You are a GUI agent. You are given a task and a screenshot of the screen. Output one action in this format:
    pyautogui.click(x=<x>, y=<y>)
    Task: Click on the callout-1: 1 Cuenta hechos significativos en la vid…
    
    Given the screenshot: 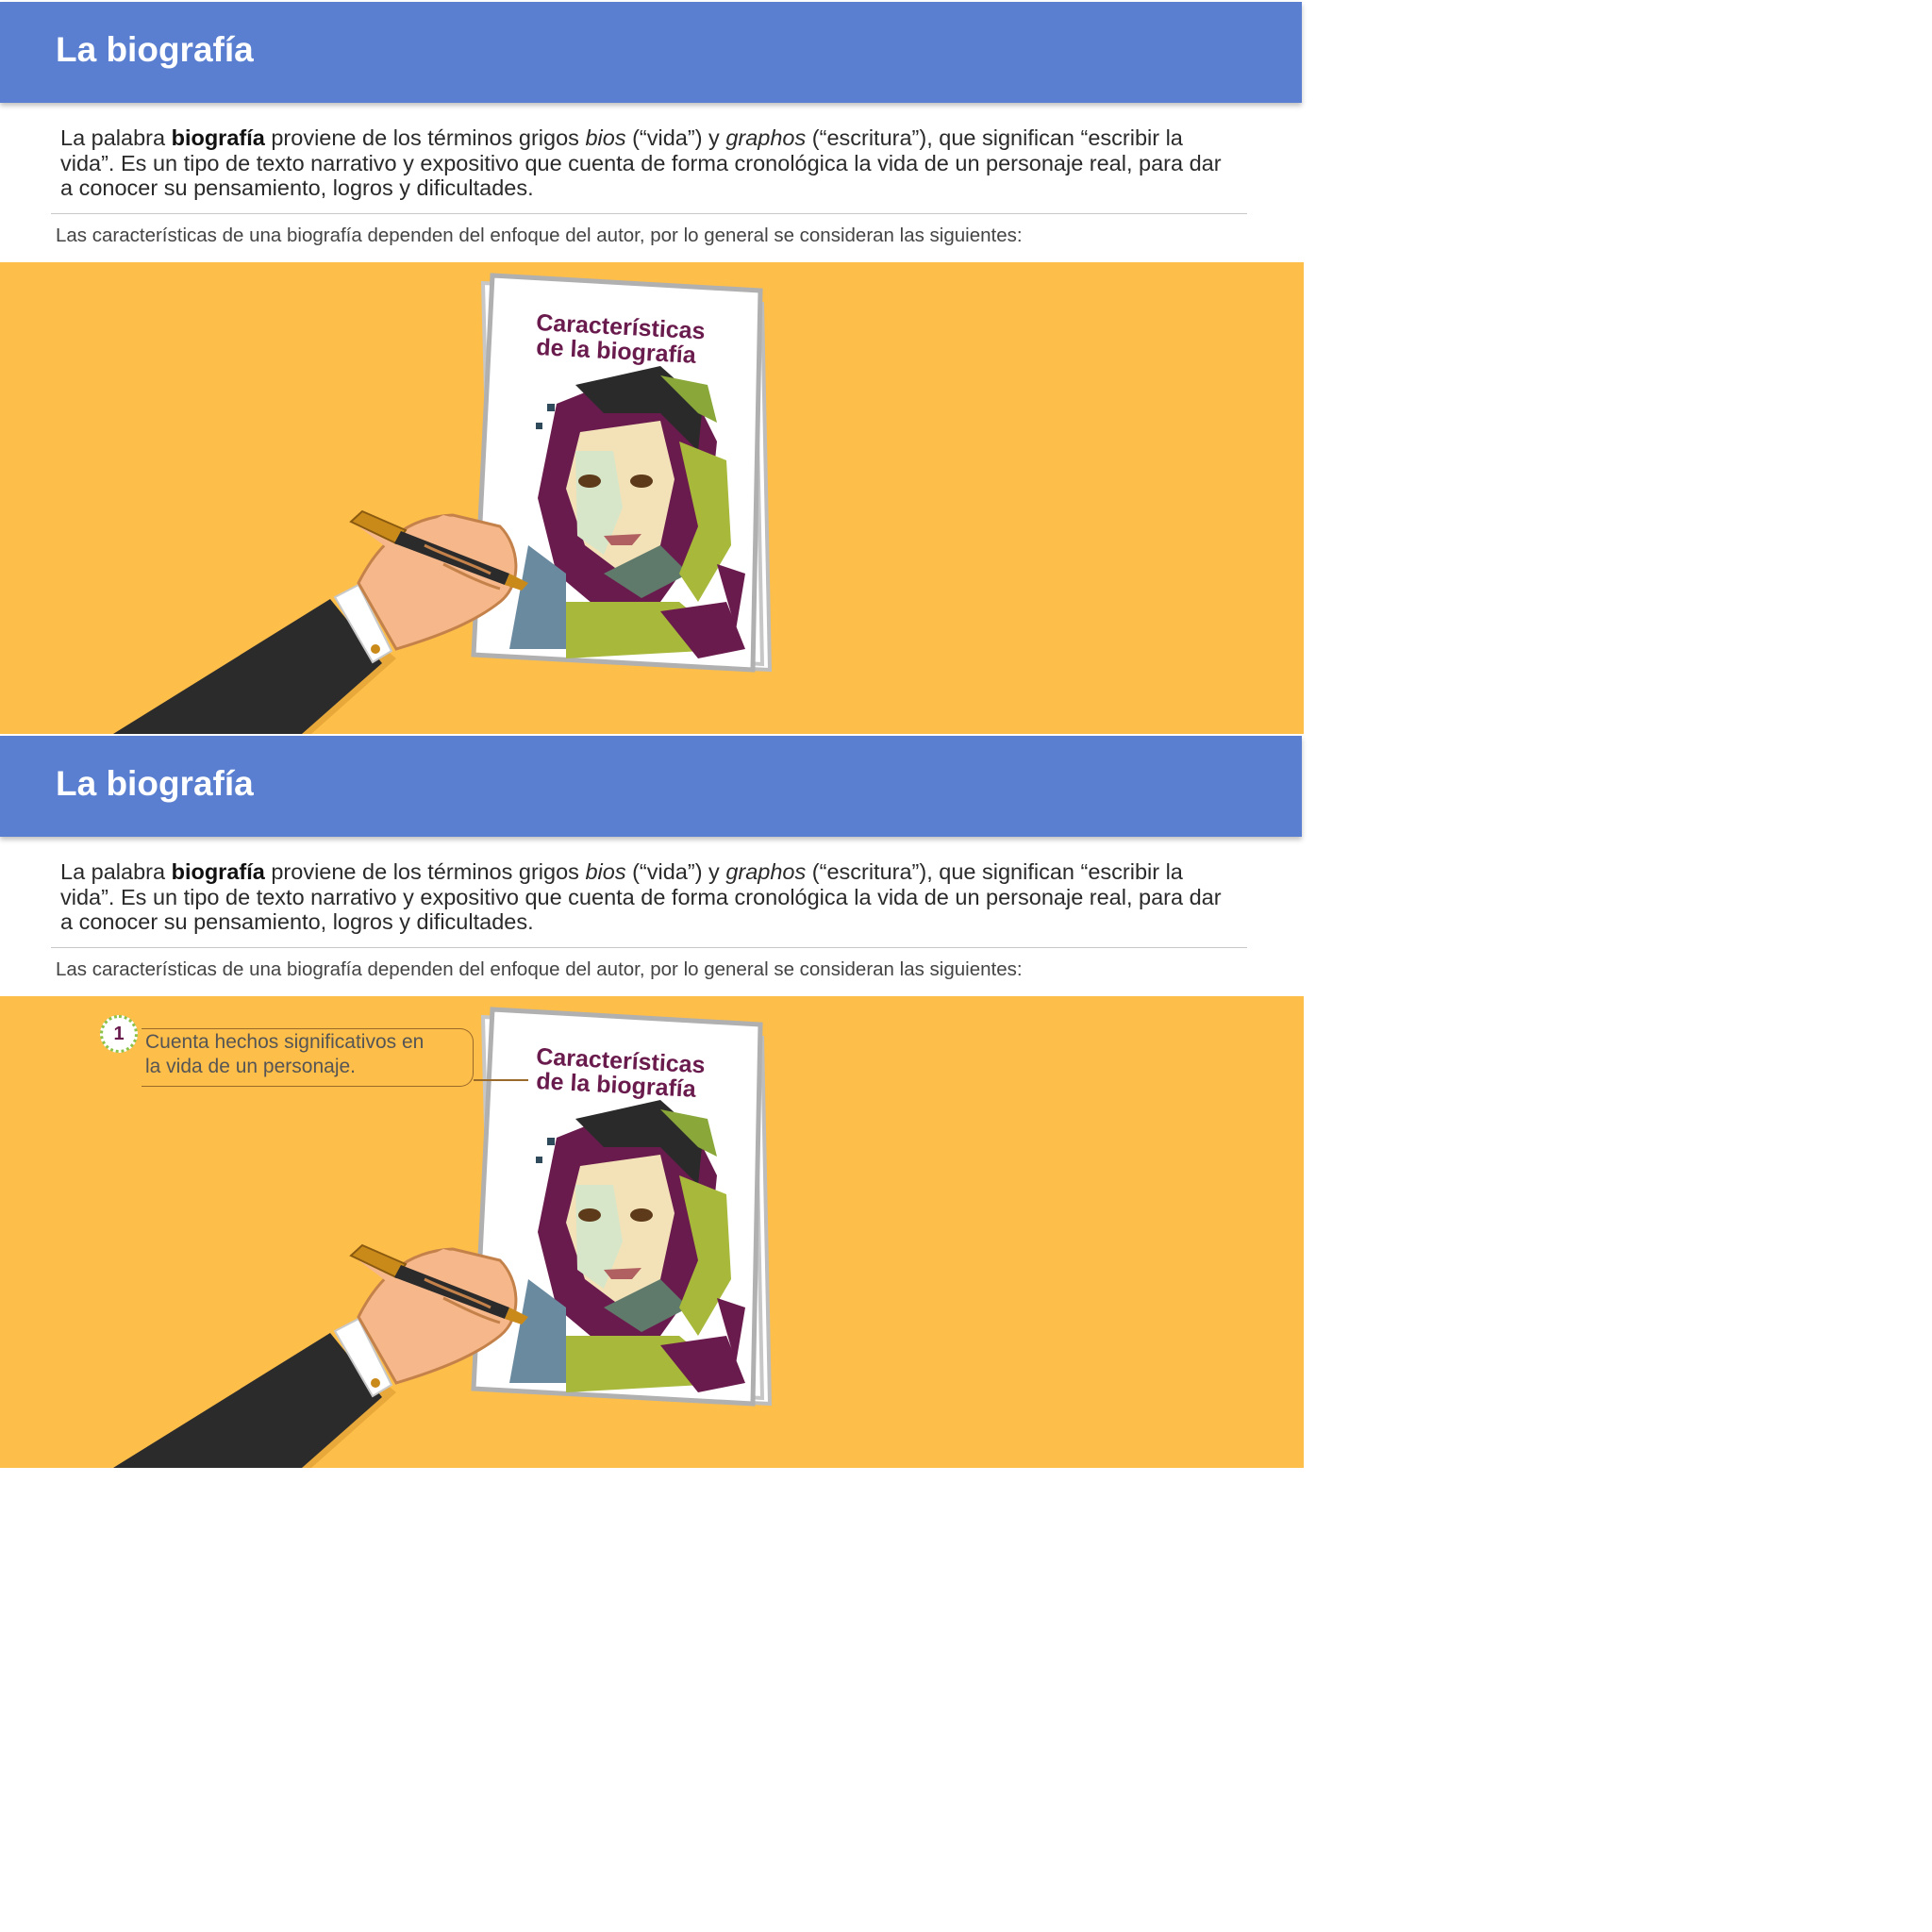 What is the action you would take?
    pyautogui.click(x=314, y=1053)
    